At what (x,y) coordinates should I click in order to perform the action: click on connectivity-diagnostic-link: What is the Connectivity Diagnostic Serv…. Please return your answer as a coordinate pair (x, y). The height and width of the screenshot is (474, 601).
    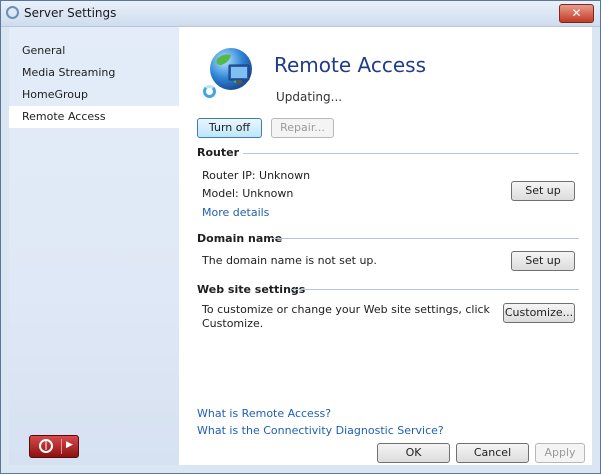
    Looking at the image, I should click on (320, 430).